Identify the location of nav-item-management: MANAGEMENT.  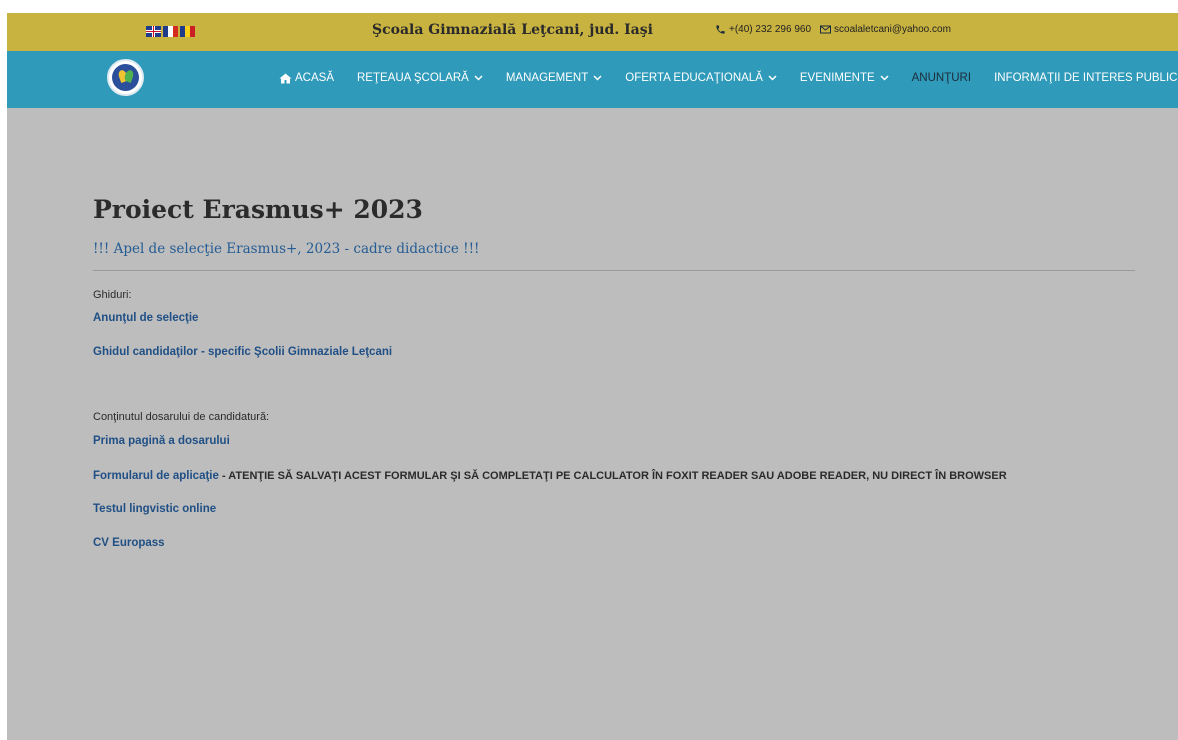
(554, 78).